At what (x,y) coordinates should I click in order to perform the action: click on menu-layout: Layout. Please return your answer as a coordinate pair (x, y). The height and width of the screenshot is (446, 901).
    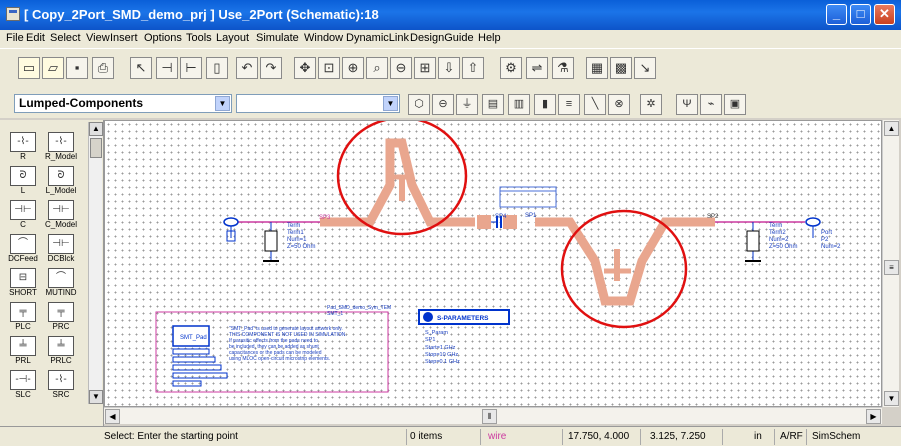
    Looking at the image, I should click on (232, 38).